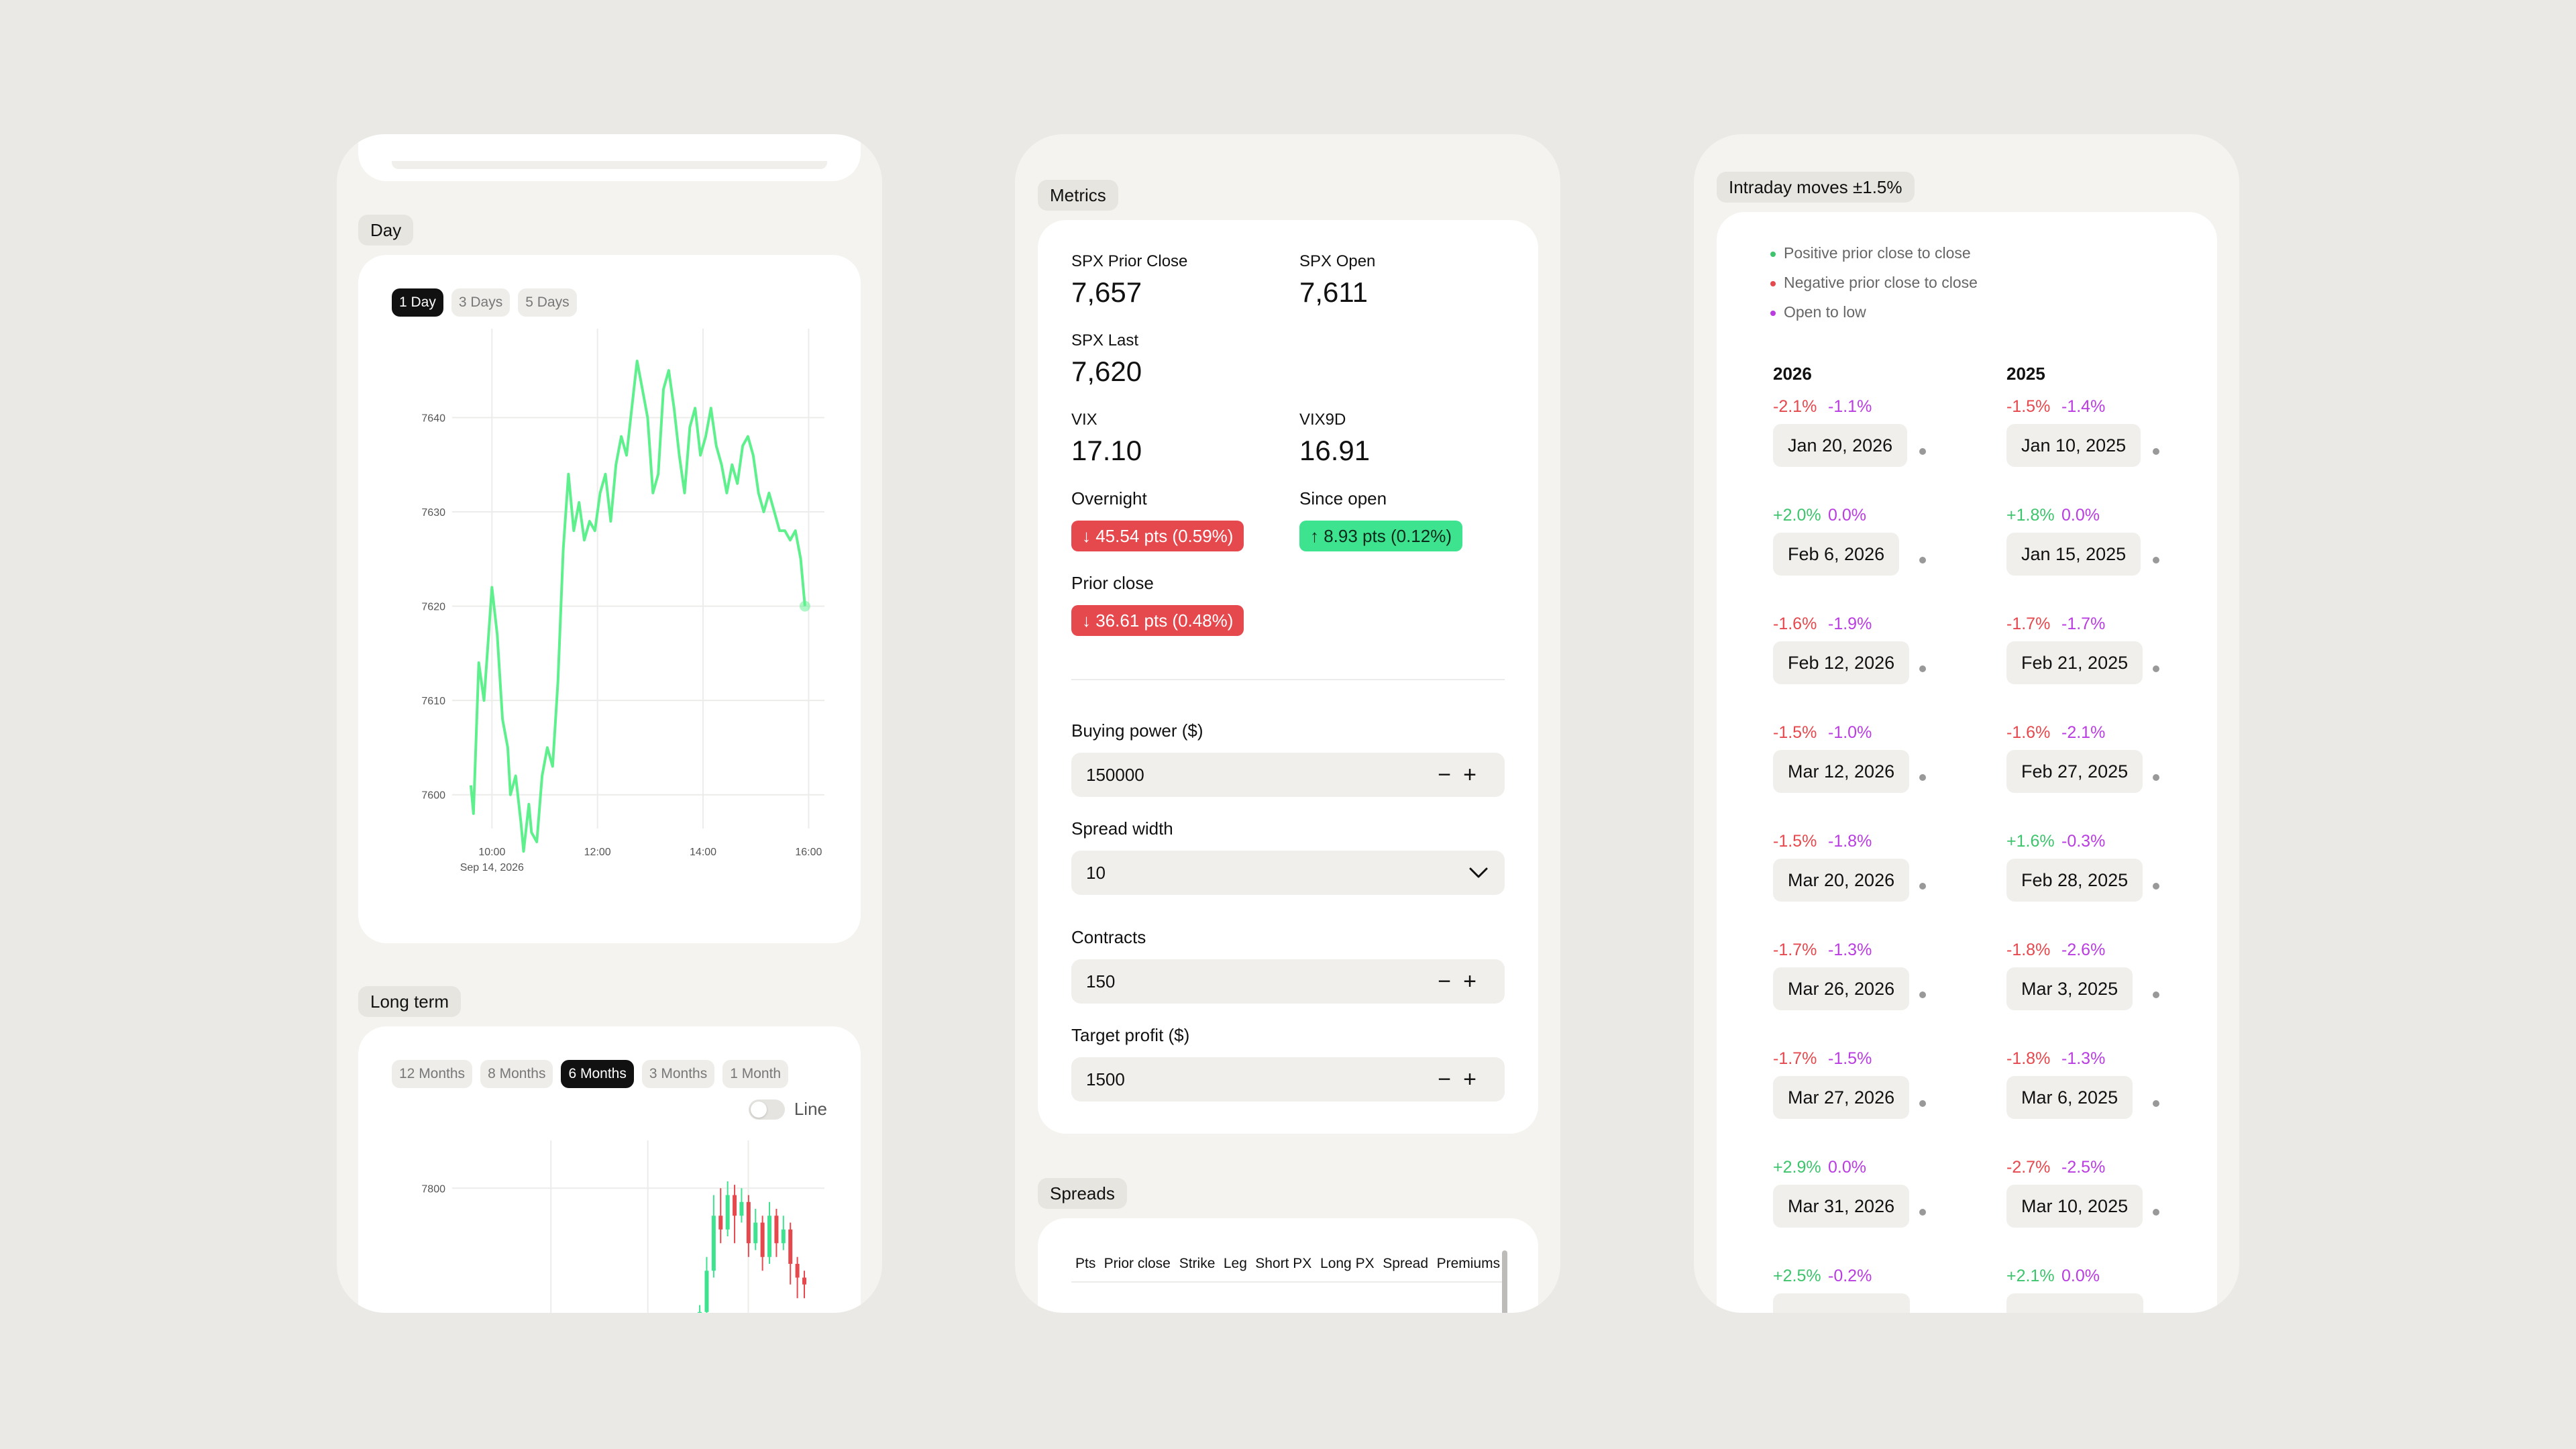 Image resolution: width=2576 pixels, height=1449 pixels. I want to click on contracts-value: 150, so click(1101, 981).